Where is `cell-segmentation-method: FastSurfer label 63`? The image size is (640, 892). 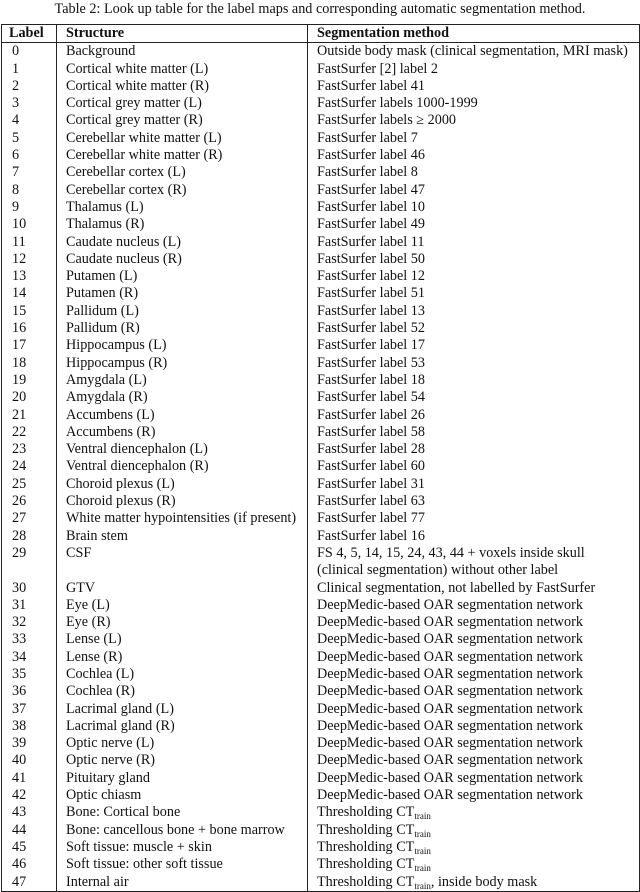
cell-segmentation-method: FastSurfer label 63 is located at coordinates (473, 502).